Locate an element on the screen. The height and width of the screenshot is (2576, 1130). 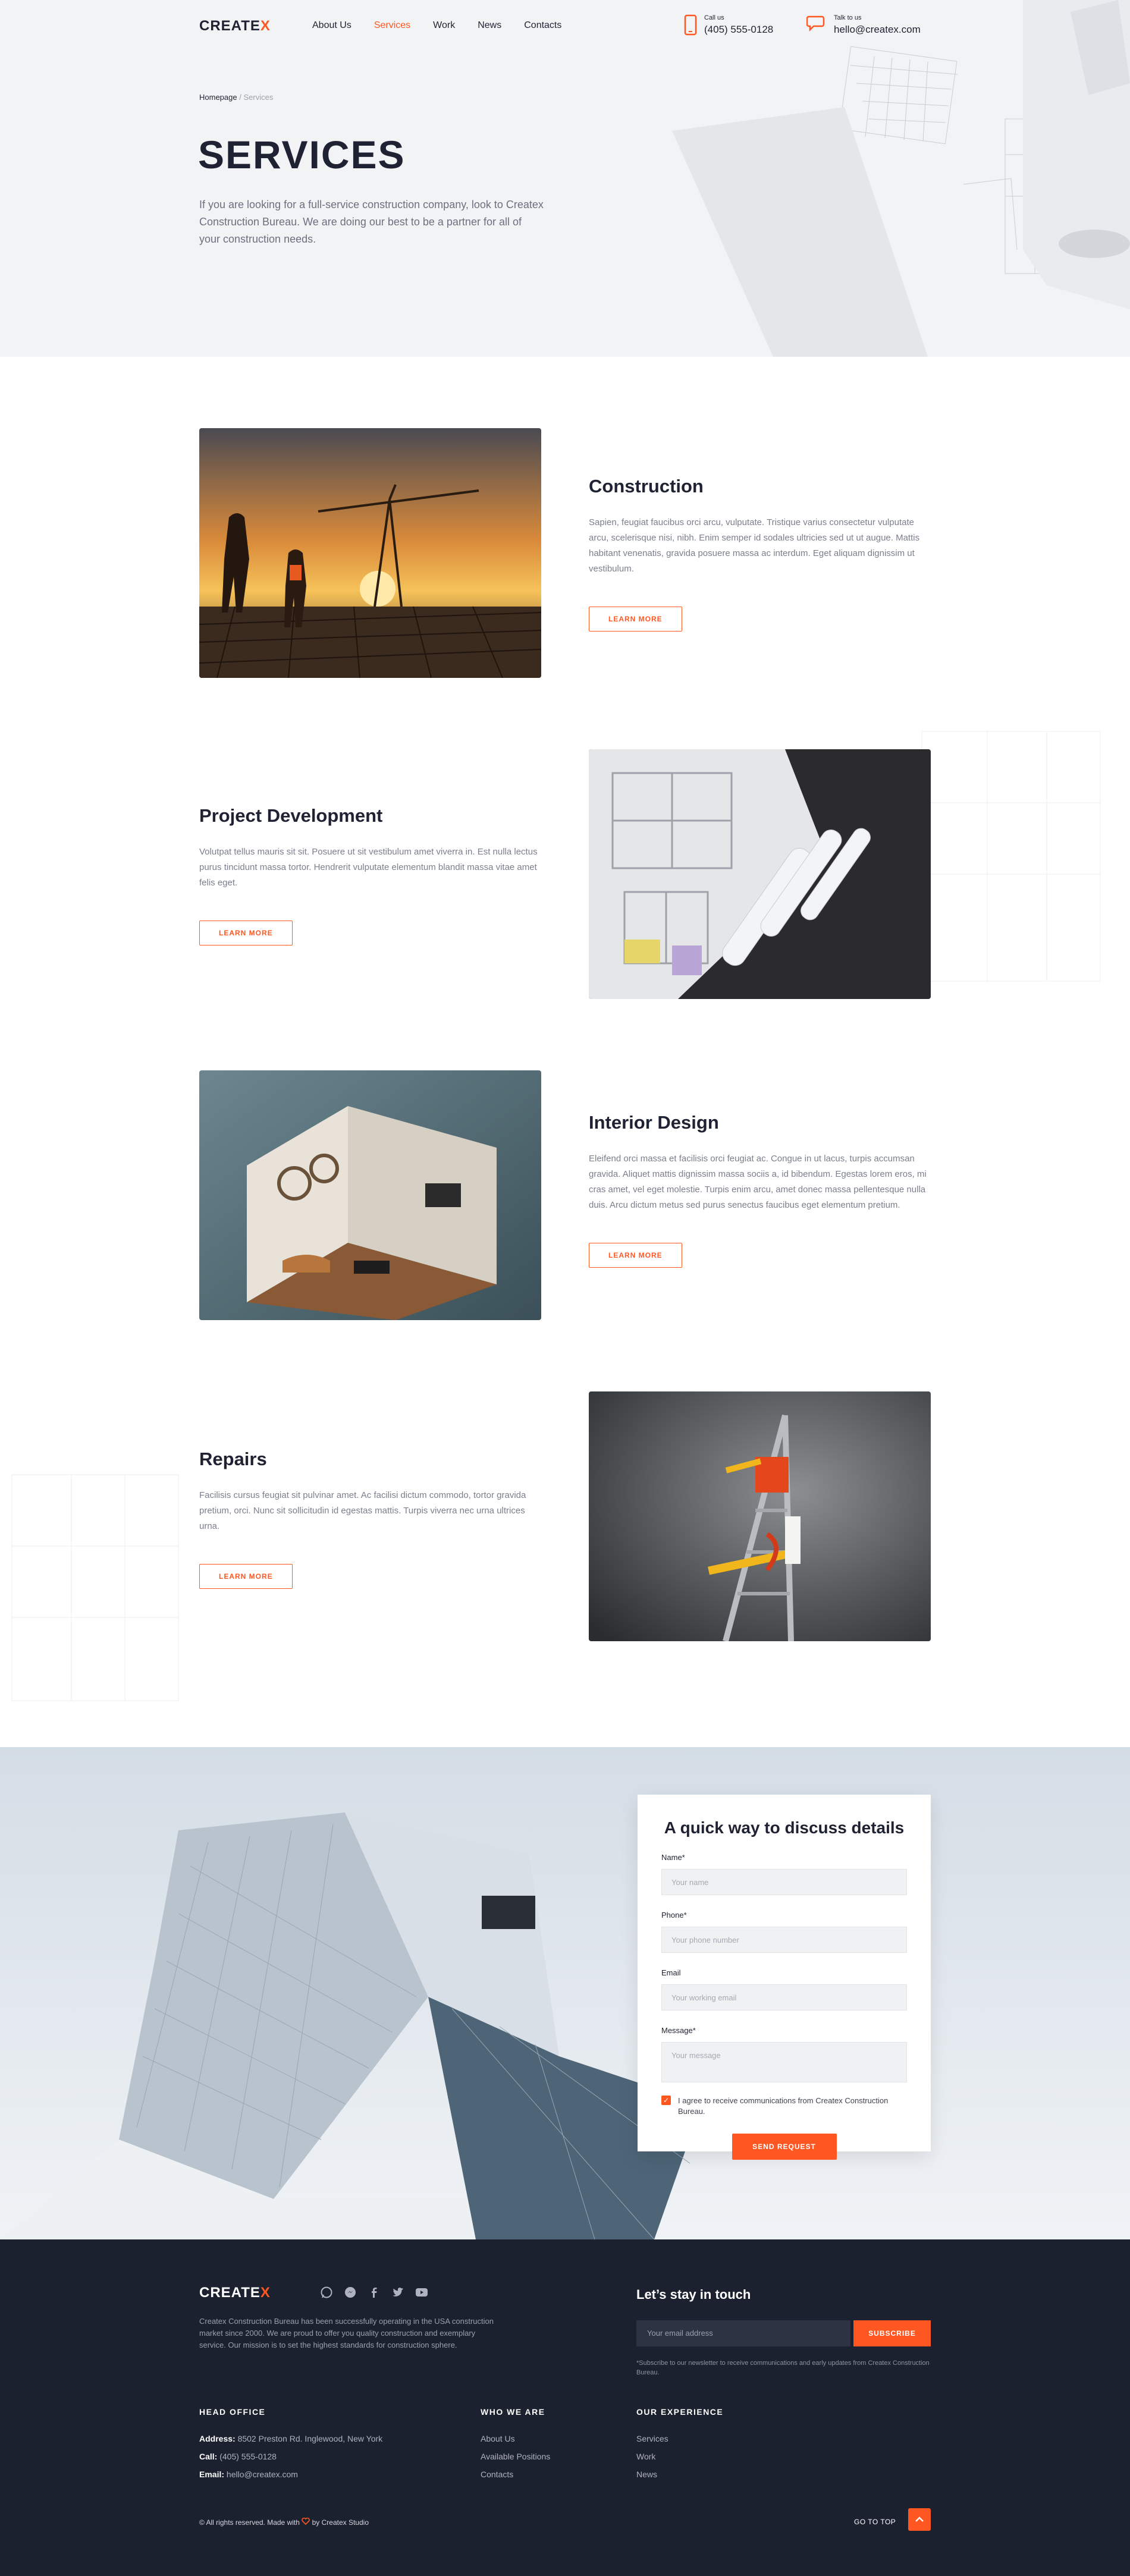
email-label: Email: is located at coordinates (212, 2474).